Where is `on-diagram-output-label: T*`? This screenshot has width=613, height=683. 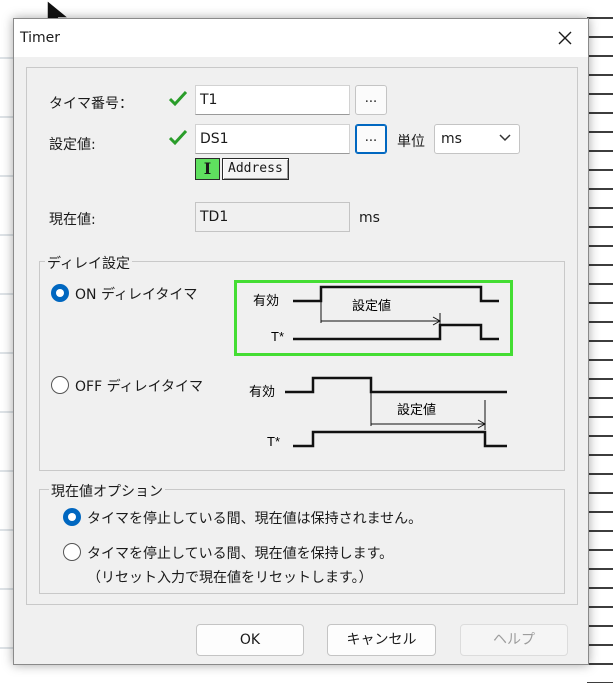
on-diagram-output-label: T* is located at coordinates (277, 336).